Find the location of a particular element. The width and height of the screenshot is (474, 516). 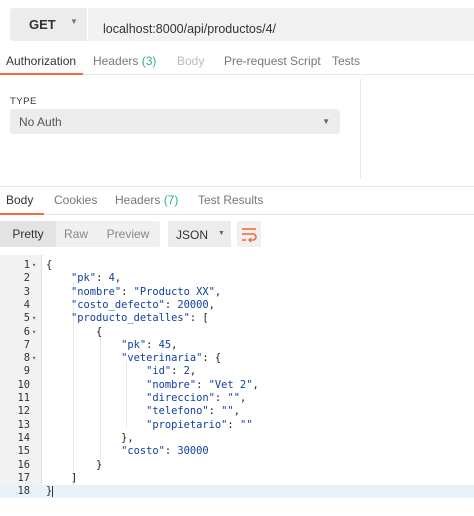

auth-type-label: TYPE is located at coordinates (23, 101).